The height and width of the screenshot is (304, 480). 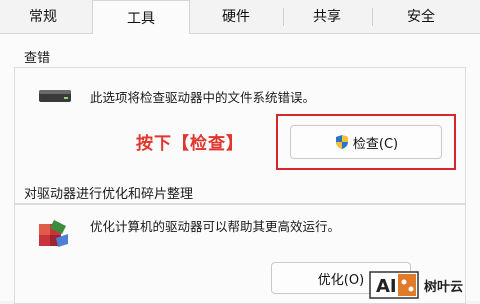 I want to click on optimize-button-label: 优化(O), so click(x=341, y=280).